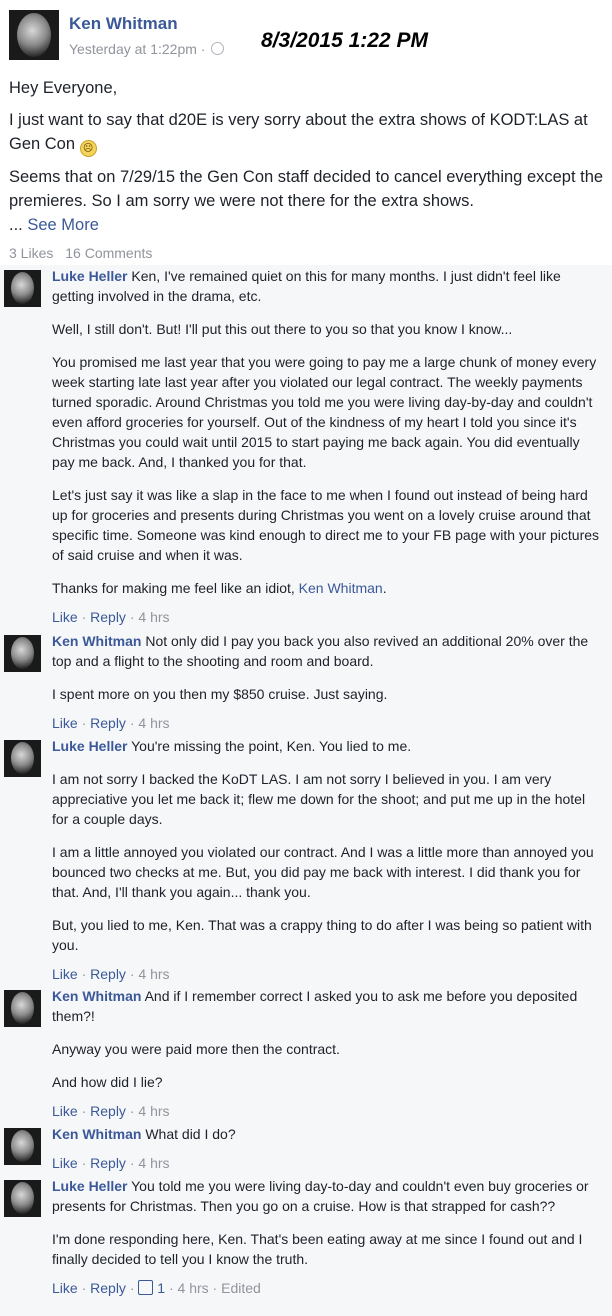 The height and width of the screenshot is (1316, 612). Describe the element at coordinates (218, 48) in the screenshot. I see `globe-icon` at that location.